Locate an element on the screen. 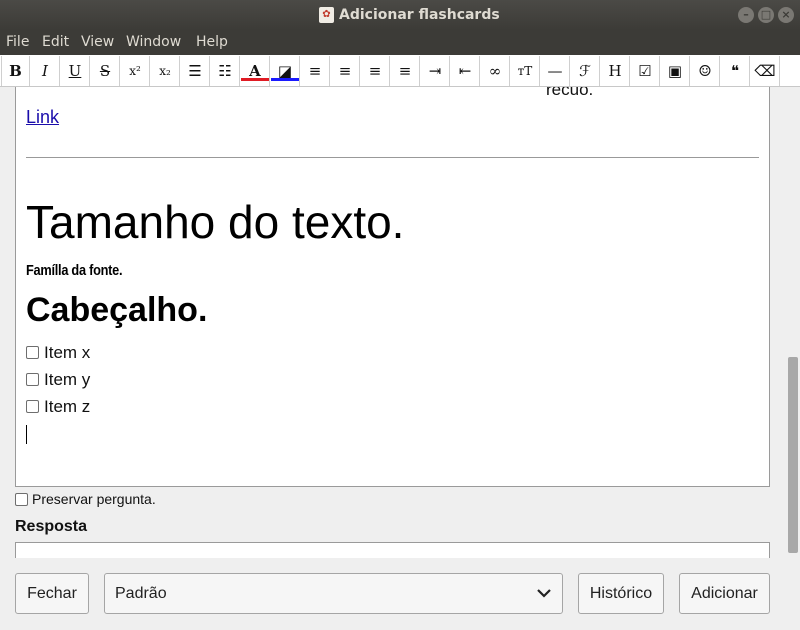 The image size is (800, 630). close-button: Fechar is located at coordinates (52, 593).